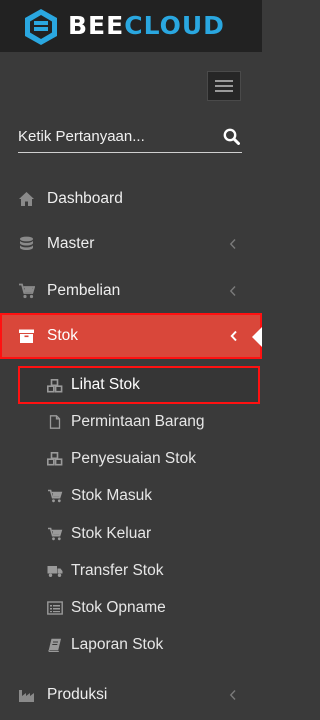 The height and width of the screenshot is (720, 320). Describe the element at coordinates (131, 244) in the screenshot. I see `sidebar-item-master: Master` at that location.